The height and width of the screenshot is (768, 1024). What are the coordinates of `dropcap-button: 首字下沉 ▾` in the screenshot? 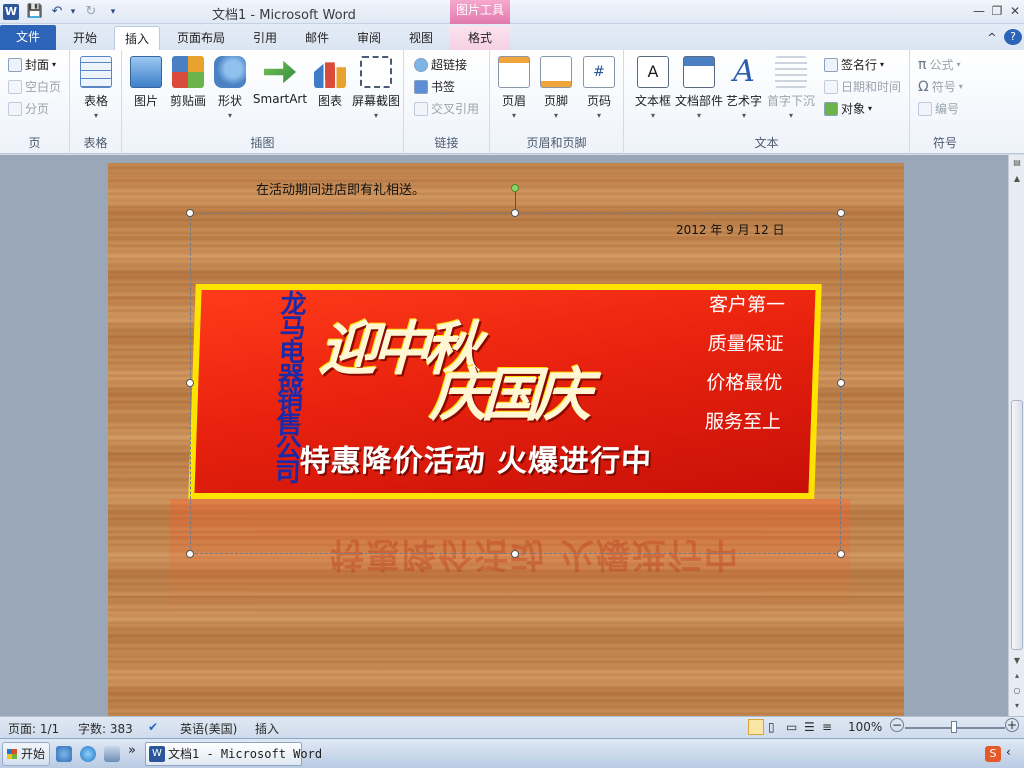 It's located at (791, 88).